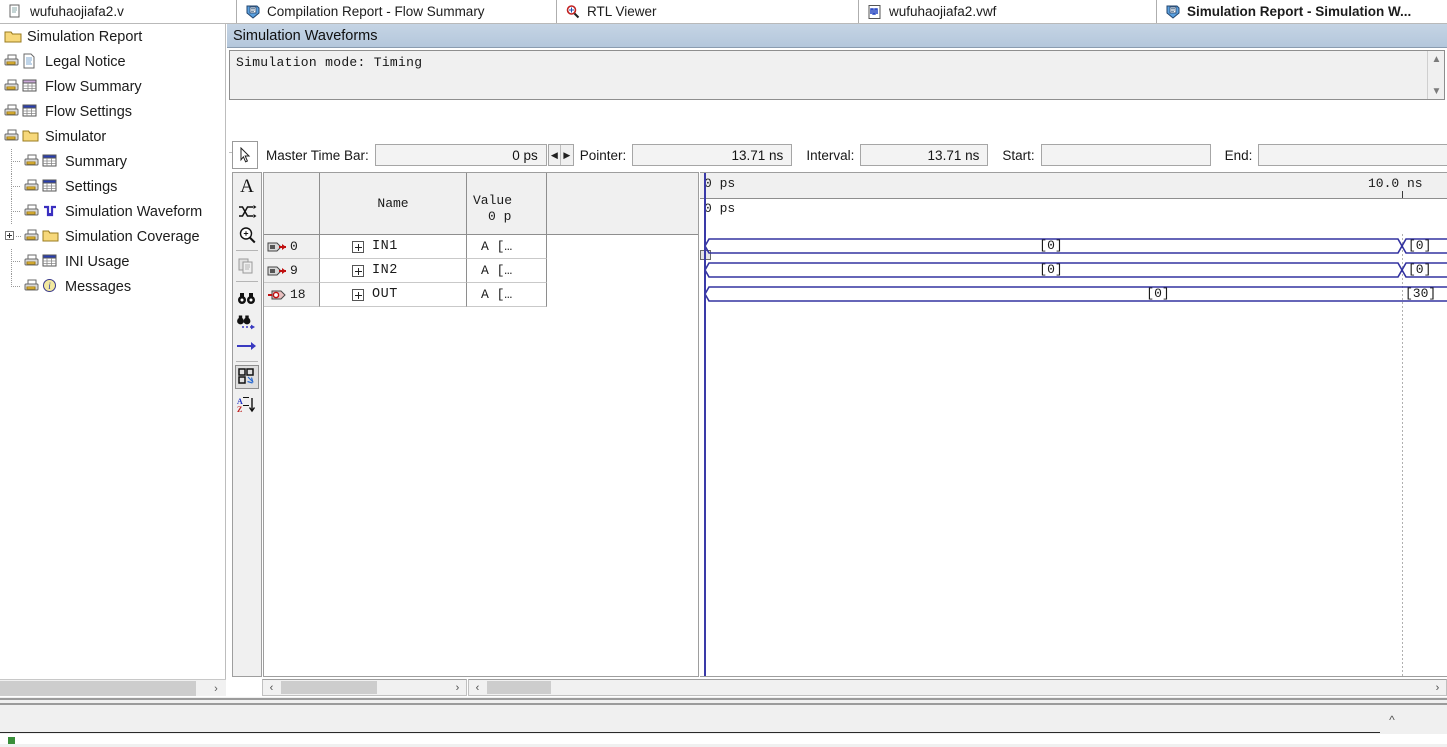 This screenshot has width=1447, height=747. Describe the element at coordinates (112, 136) in the screenshot. I see `sidebar-item-simulator: Simulator` at that location.